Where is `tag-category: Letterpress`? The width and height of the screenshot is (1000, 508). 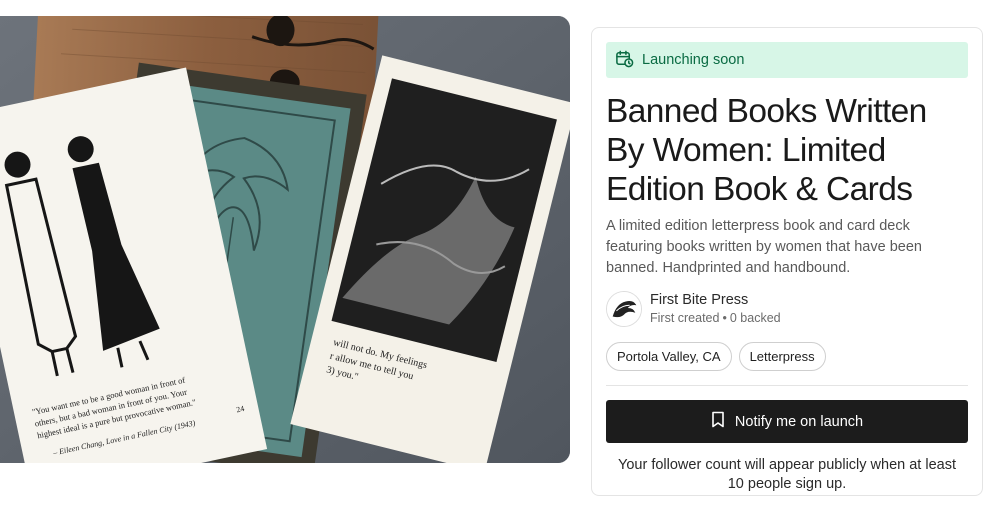 tag-category: Letterpress is located at coordinates (782, 356).